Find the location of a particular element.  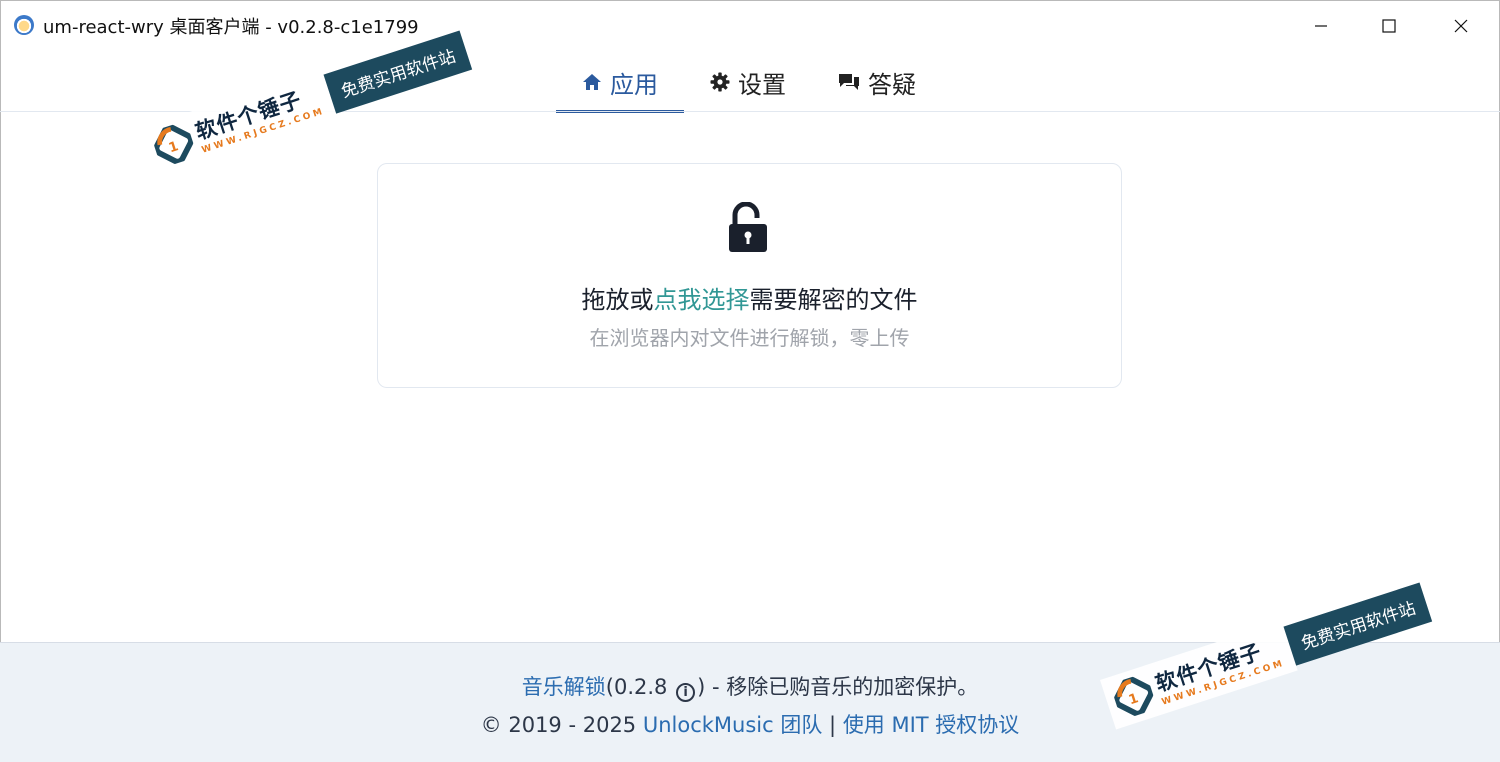

app-name-link: 音乐解锁 is located at coordinates (564, 687).